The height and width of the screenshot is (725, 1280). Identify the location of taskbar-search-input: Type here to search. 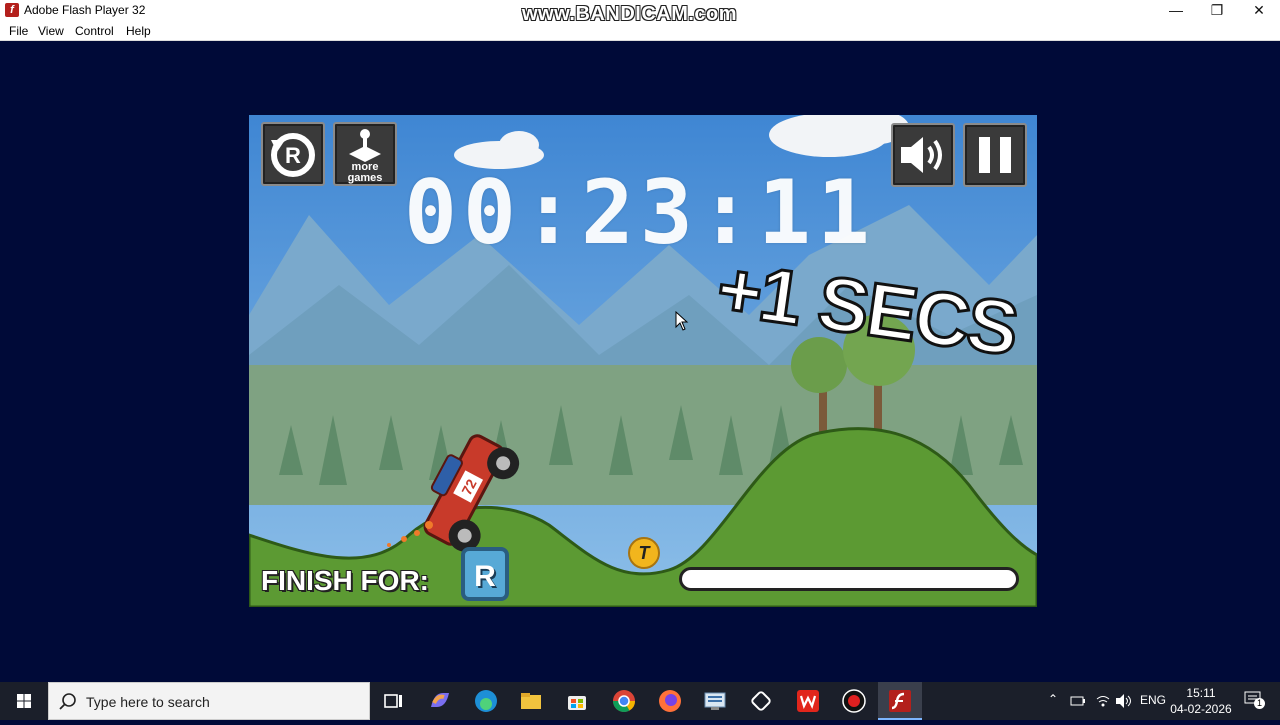
(209, 701).